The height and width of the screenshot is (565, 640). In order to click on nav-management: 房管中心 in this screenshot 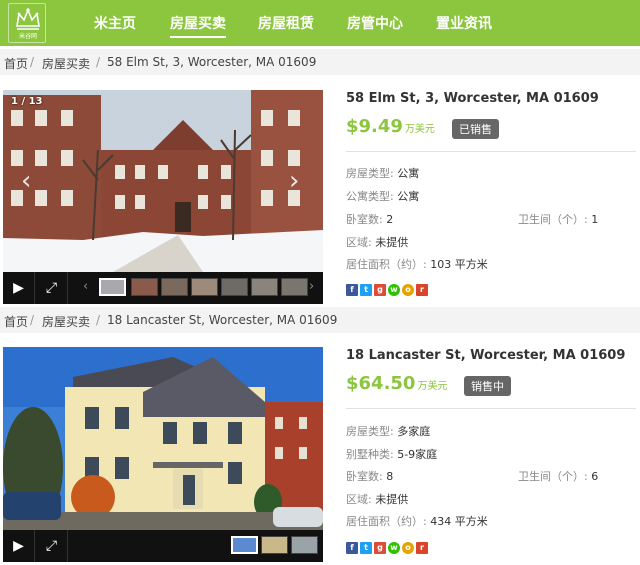, I will do `click(375, 23)`.